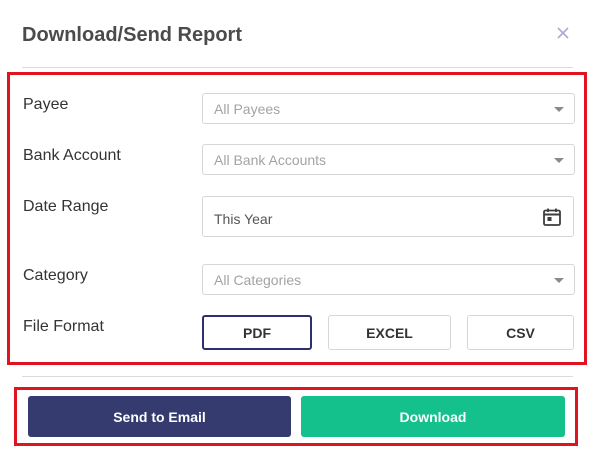 The width and height of the screenshot is (595, 450). Describe the element at coordinates (257, 332) in the screenshot. I see `format-pdf-button: PDF` at that location.